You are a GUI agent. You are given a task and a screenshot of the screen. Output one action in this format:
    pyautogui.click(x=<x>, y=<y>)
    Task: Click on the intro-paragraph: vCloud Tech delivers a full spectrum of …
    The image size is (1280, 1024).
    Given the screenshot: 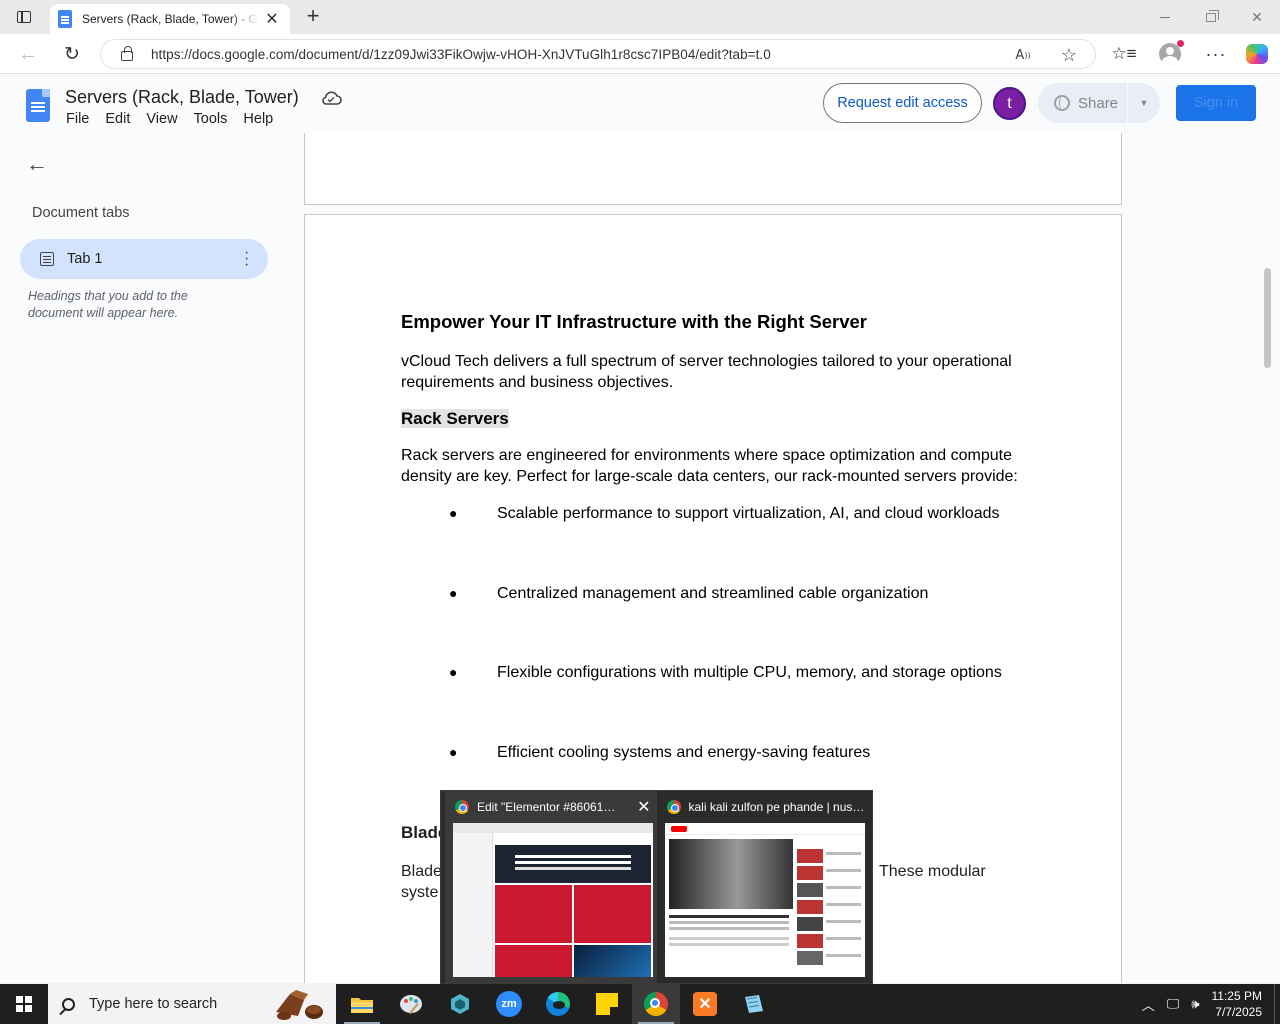 What is the action you would take?
    pyautogui.click(x=706, y=372)
    